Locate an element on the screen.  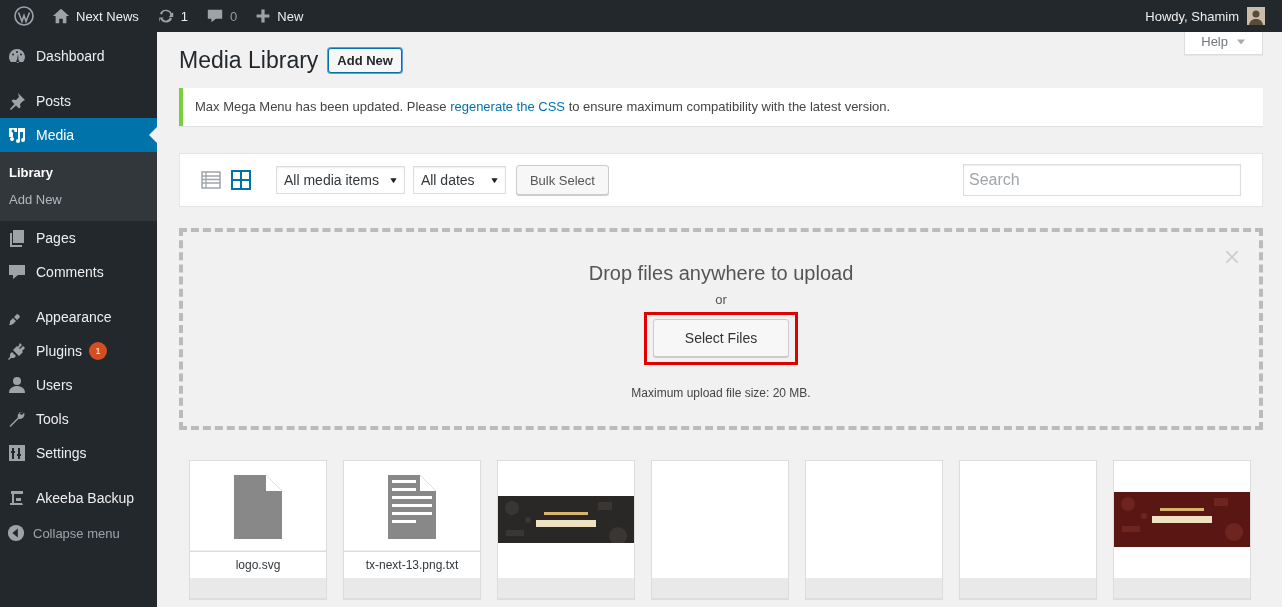
grid-view-button is located at coordinates (241, 180).